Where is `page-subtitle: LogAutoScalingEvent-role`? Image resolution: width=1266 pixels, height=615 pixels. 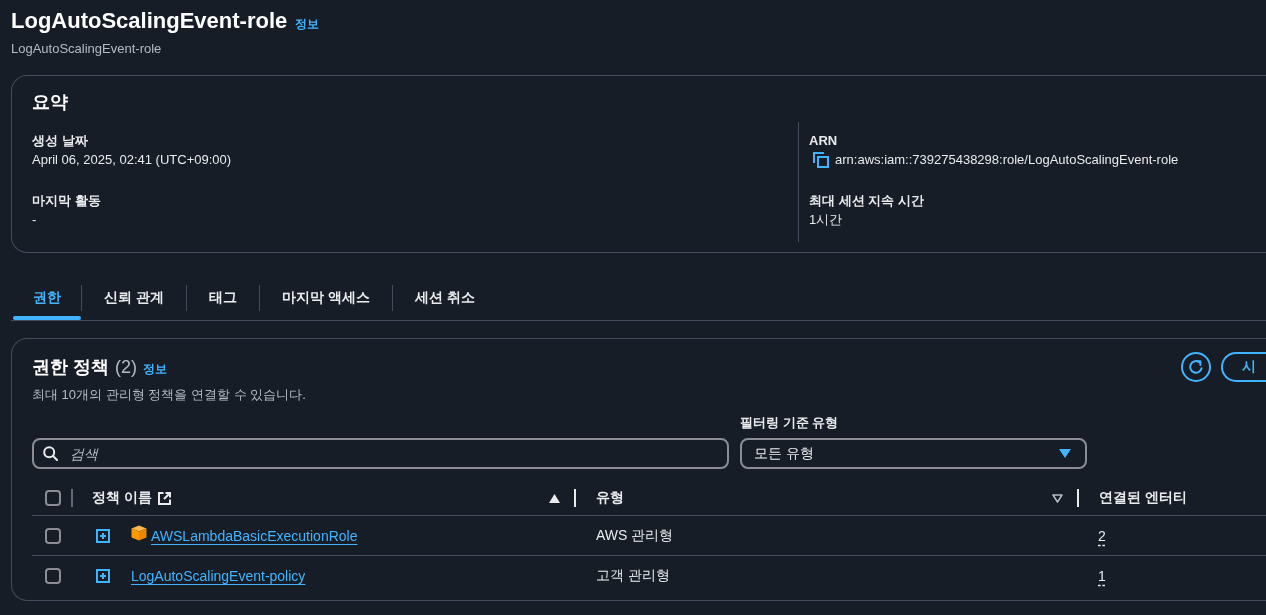
page-subtitle: LogAutoScalingEvent-role is located at coordinates (86, 49).